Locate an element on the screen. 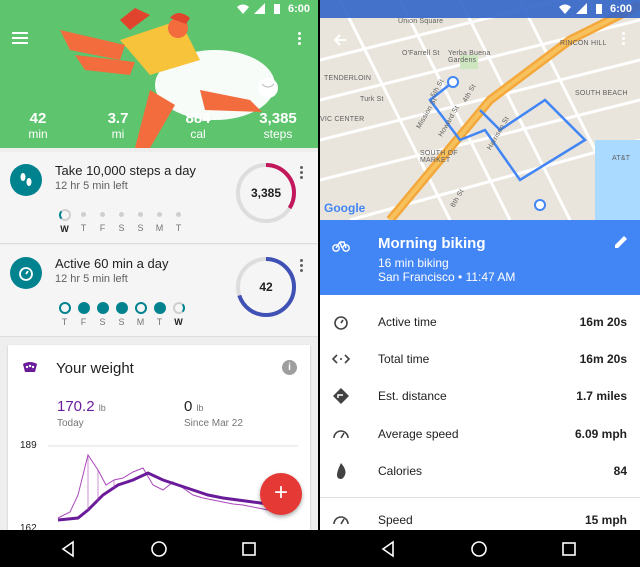  stat-label: Total time is located at coordinates (404, 359).